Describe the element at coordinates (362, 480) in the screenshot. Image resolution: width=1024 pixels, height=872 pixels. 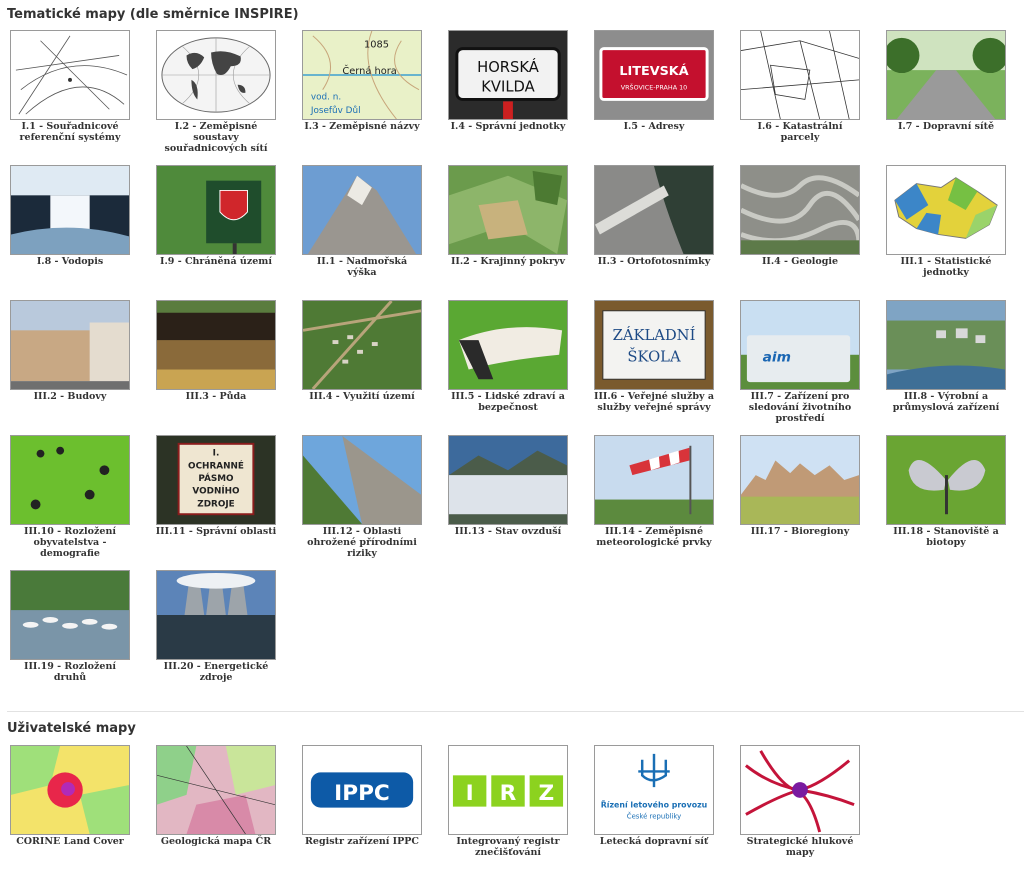
I see `landslide-icon` at that location.